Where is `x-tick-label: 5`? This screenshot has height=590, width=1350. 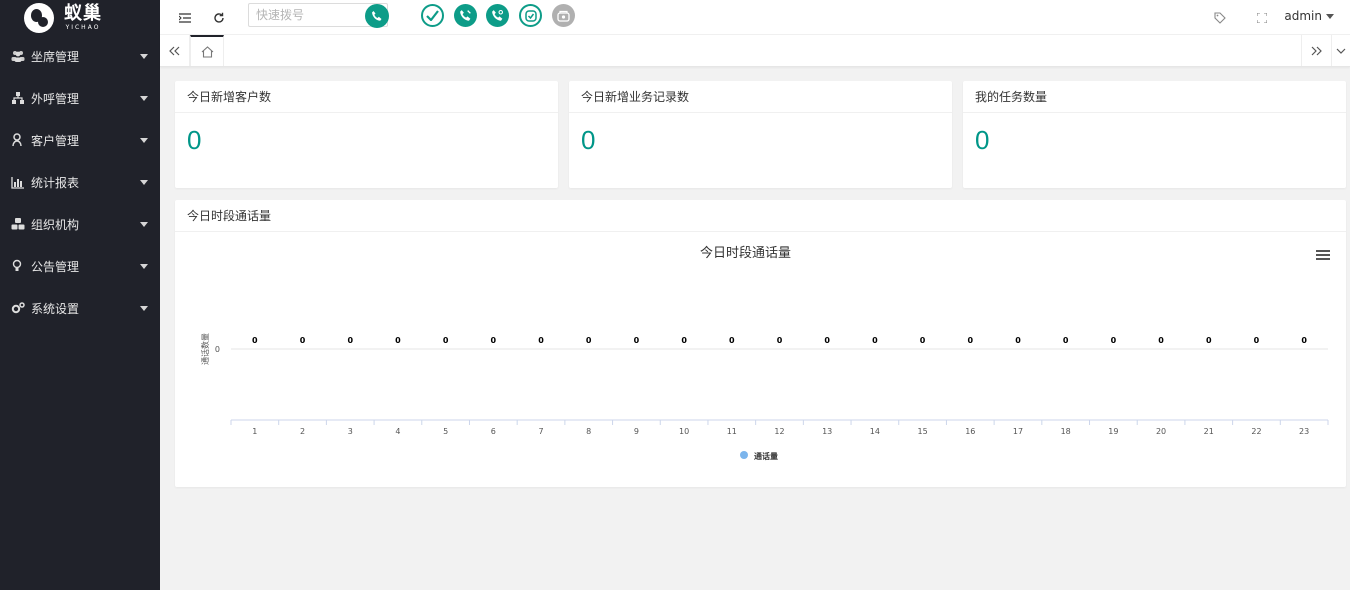 x-tick-label: 5 is located at coordinates (445, 431).